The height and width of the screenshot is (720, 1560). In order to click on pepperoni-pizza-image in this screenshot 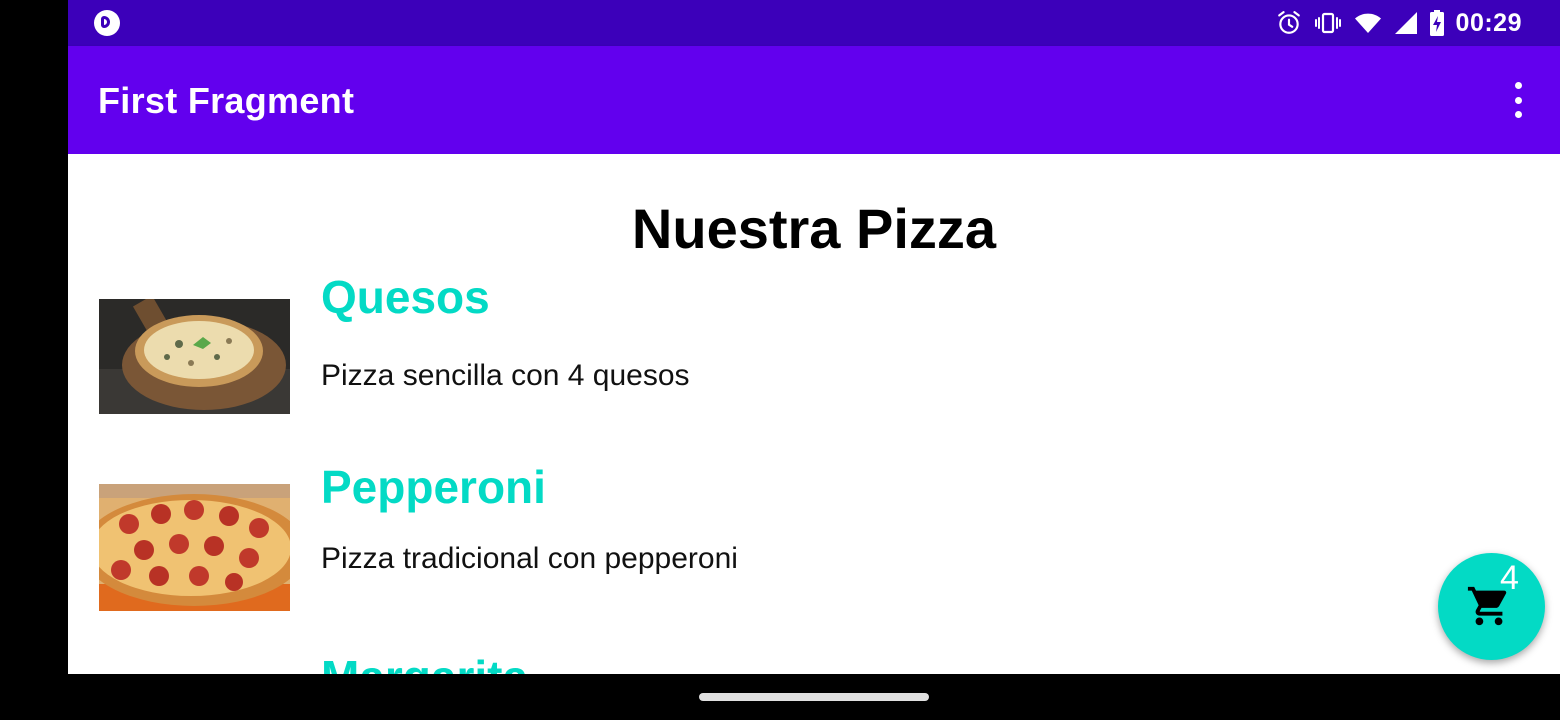, I will do `click(194, 547)`.